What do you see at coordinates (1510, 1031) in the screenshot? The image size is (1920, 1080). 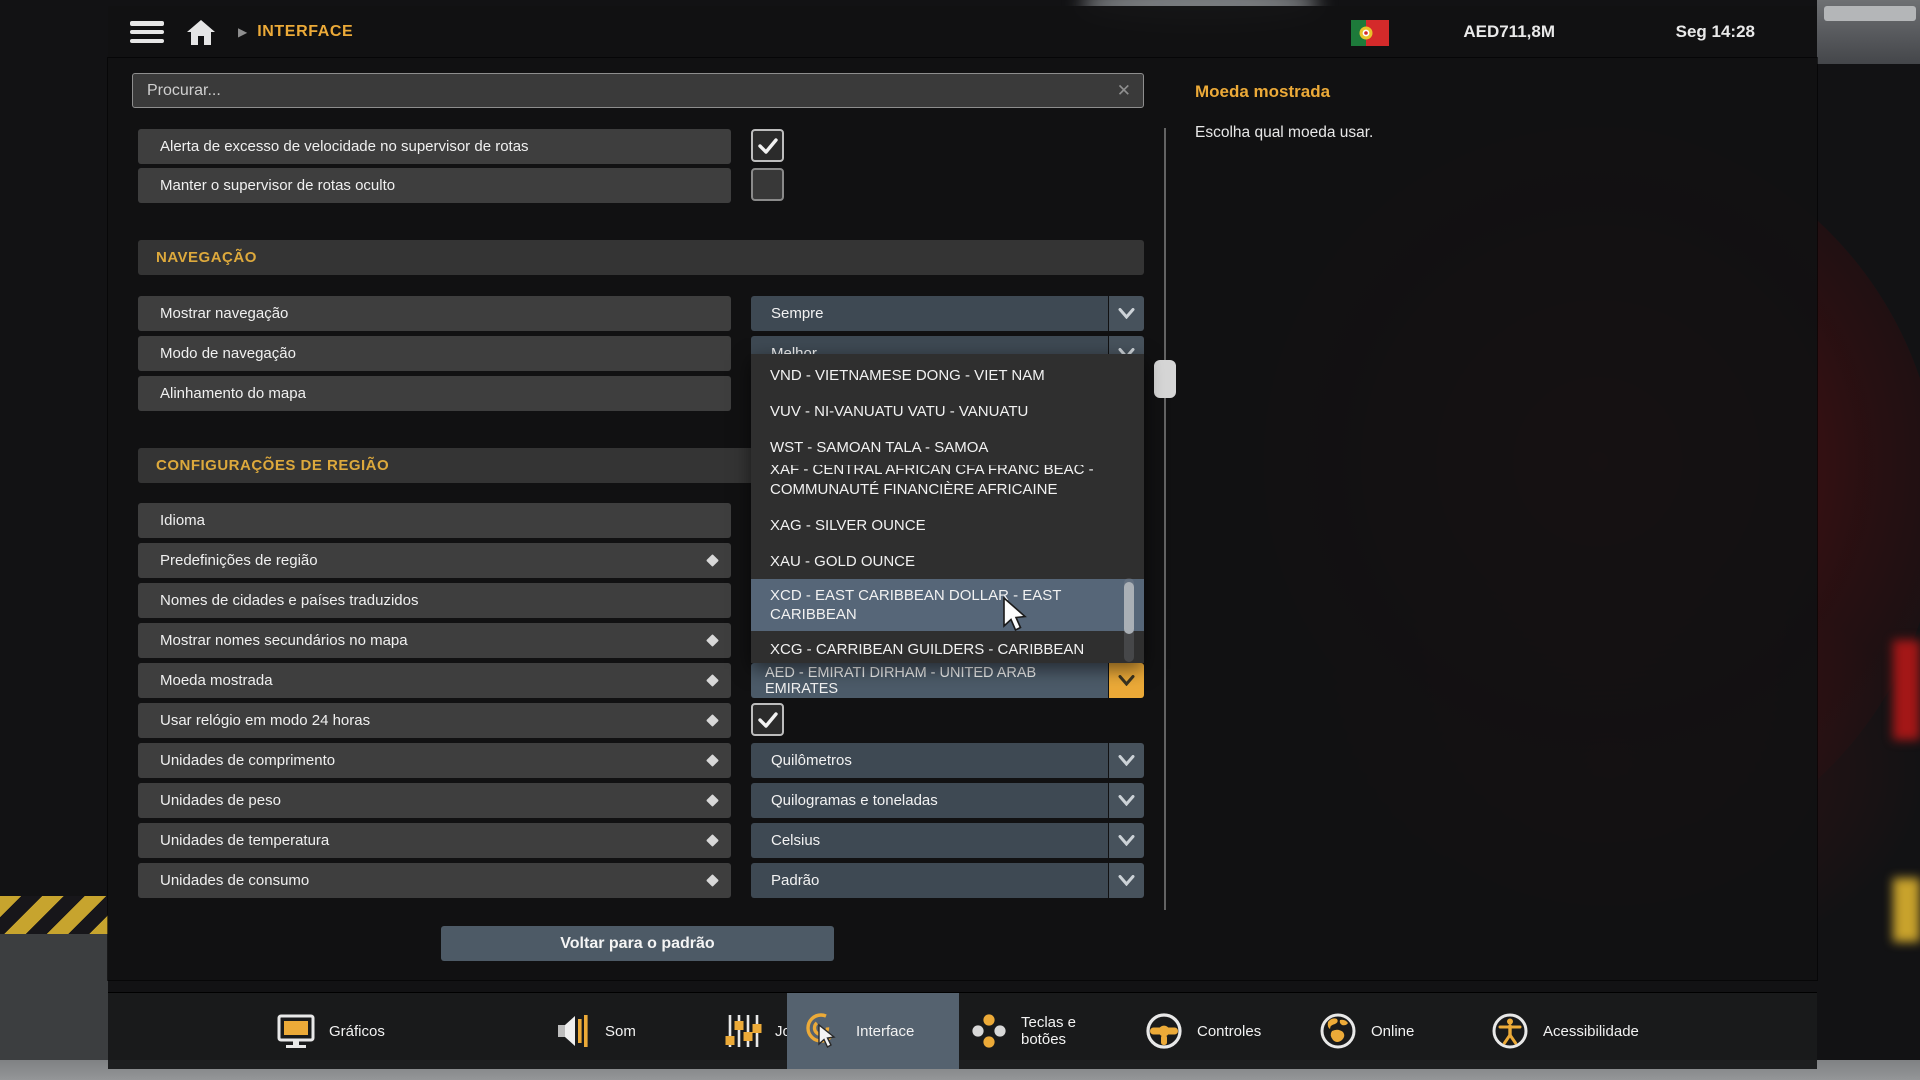 I see `accessibility-icon` at bounding box center [1510, 1031].